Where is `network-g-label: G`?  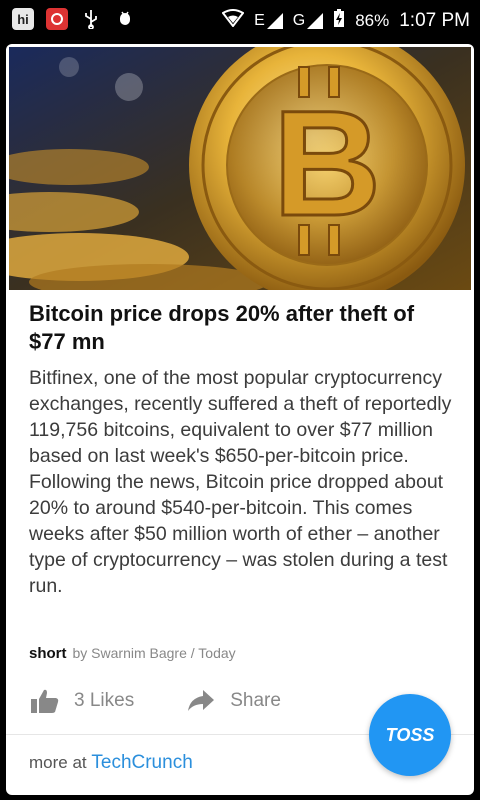
network-g-label: G is located at coordinates (299, 20).